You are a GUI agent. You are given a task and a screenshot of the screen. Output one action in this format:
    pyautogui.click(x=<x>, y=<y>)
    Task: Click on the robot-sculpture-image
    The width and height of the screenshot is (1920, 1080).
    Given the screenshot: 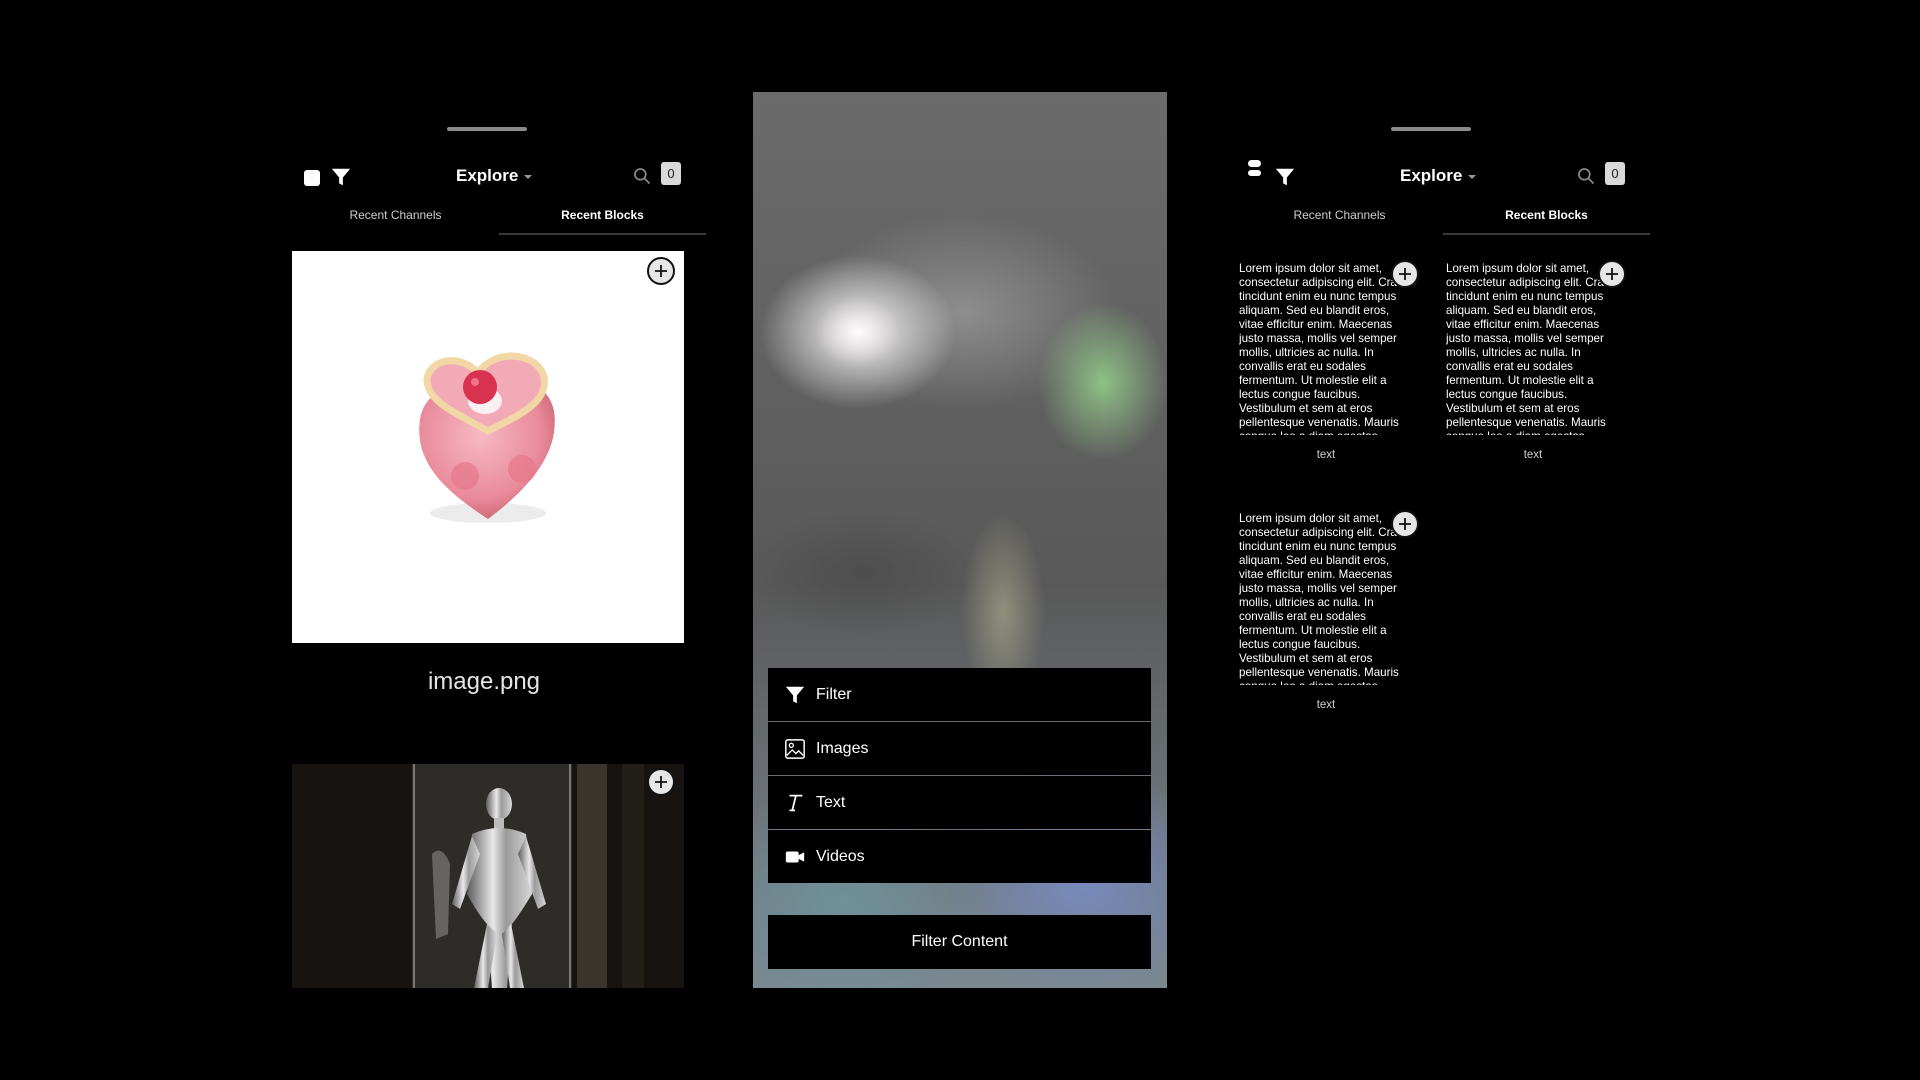 What is the action you would take?
    pyautogui.click(x=488, y=876)
    